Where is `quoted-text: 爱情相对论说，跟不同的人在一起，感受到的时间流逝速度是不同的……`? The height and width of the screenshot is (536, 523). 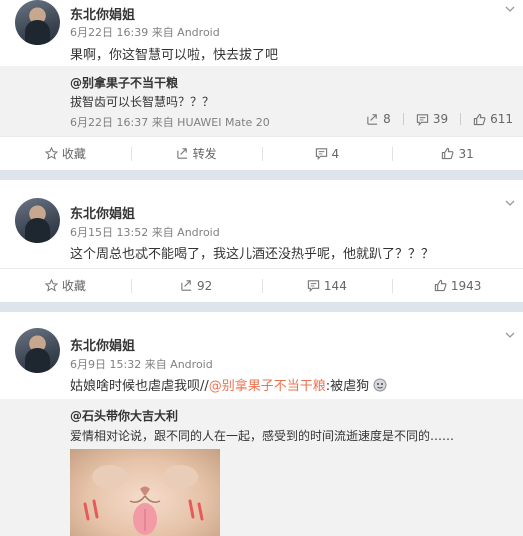
quoted-text: 爱情相对论说，跟不同的人在一起，感受到的时间流逝速度是不同的…… is located at coordinates (262, 436).